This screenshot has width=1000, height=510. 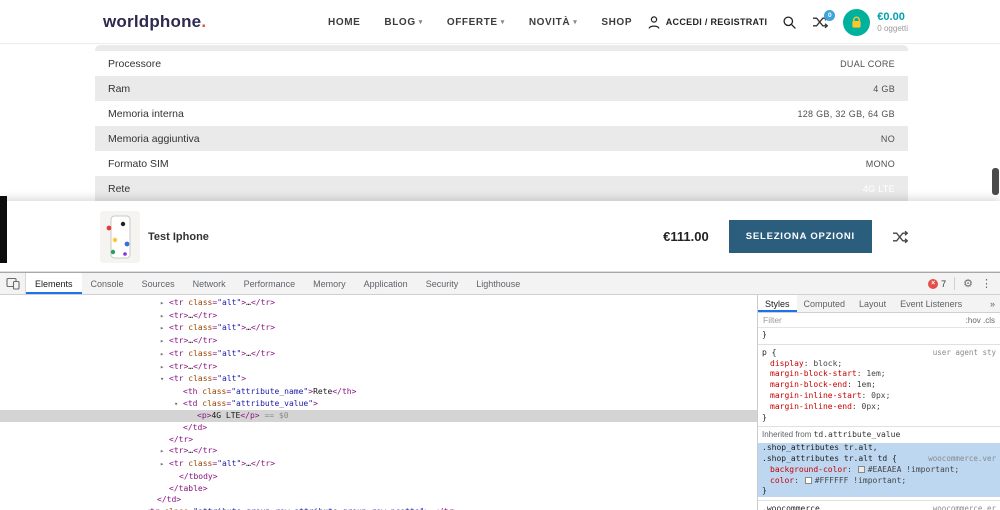 What do you see at coordinates (962, 459) in the screenshot?
I see `stylesheet-link: woocommerce.ver` at bounding box center [962, 459].